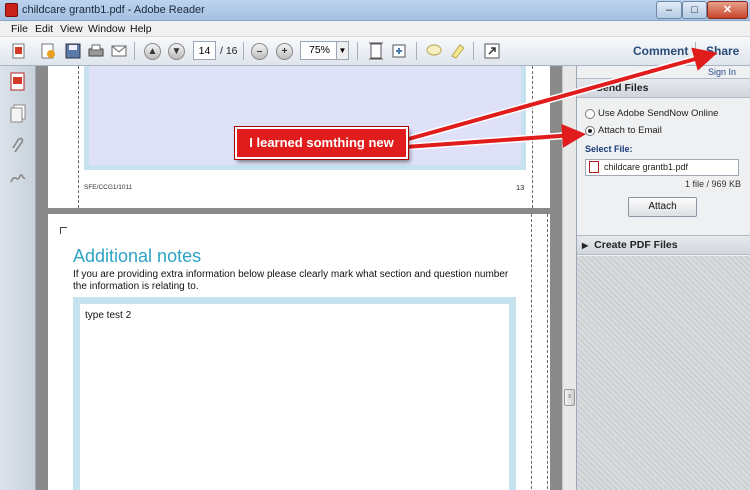 The image size is (750, 490). What do you see at coordinates (321, 143) in the screenshot?
I see `annotation-callout: I learned somthing new` at bounding box center [321, 143].